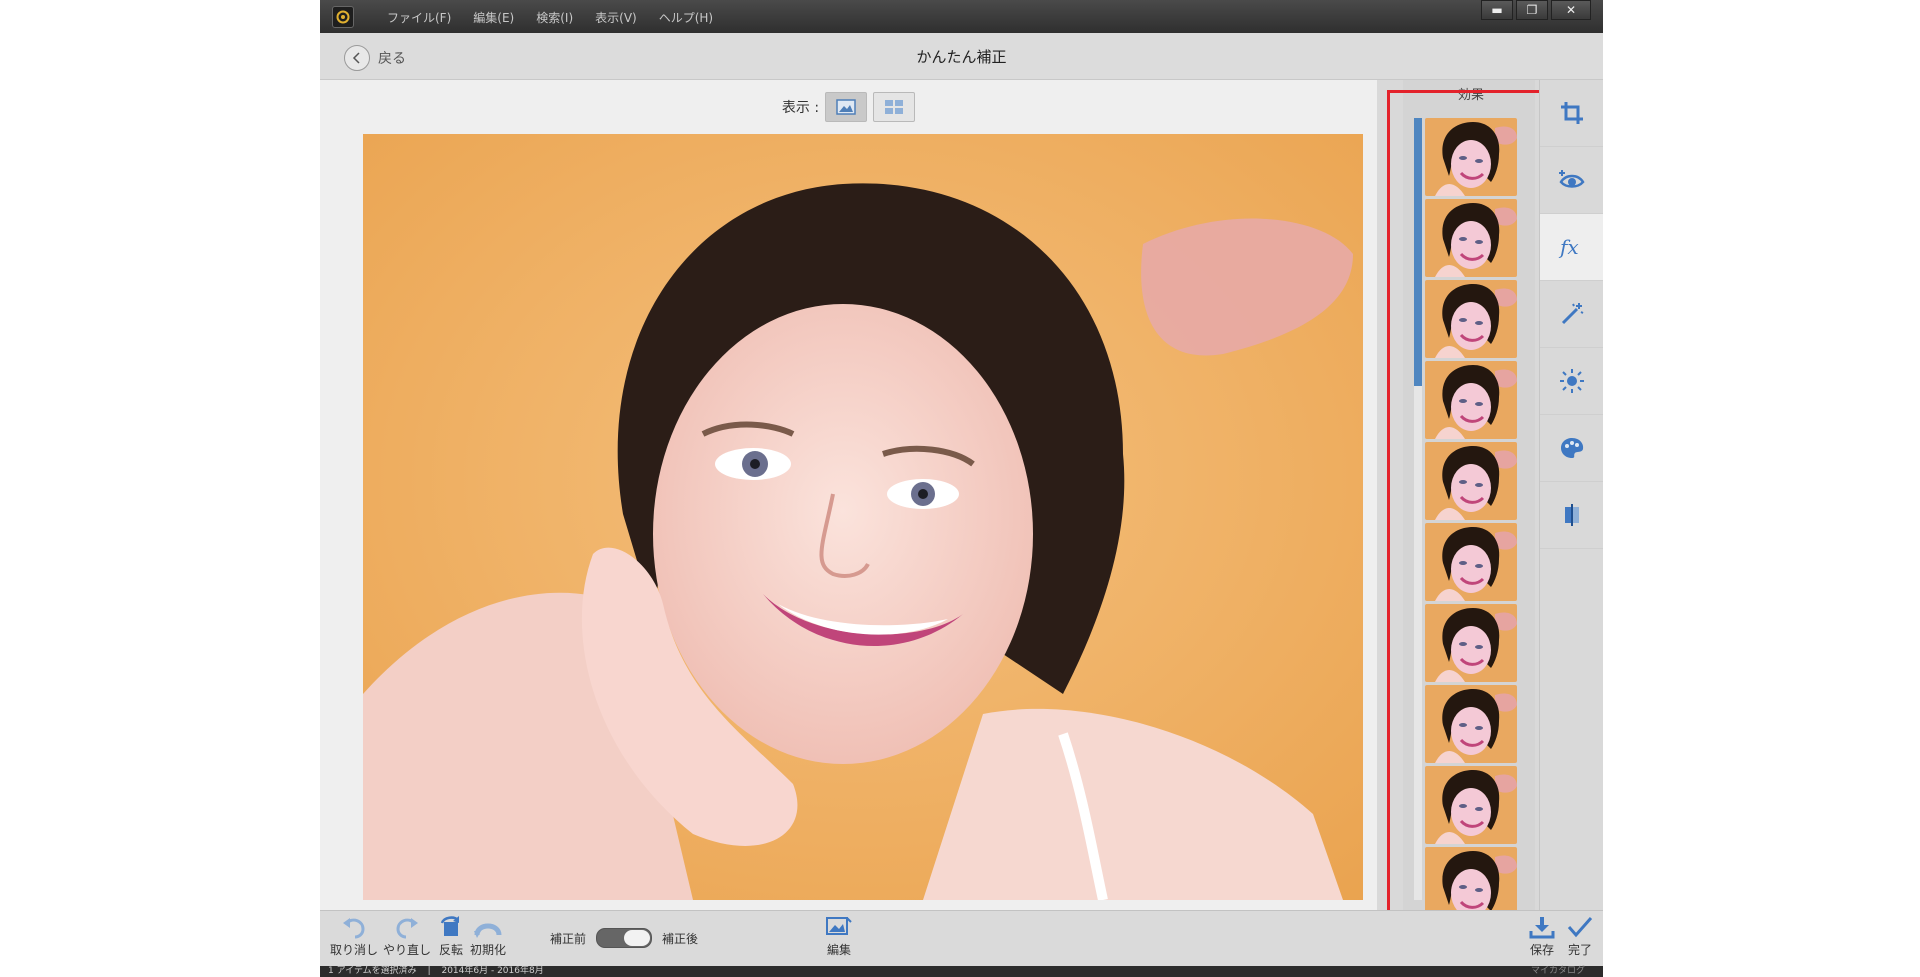  What do you see at coordinates (1418, 509) in the screenshot?
I see `effects-scrollbar` at bounding box center [1418, 509].